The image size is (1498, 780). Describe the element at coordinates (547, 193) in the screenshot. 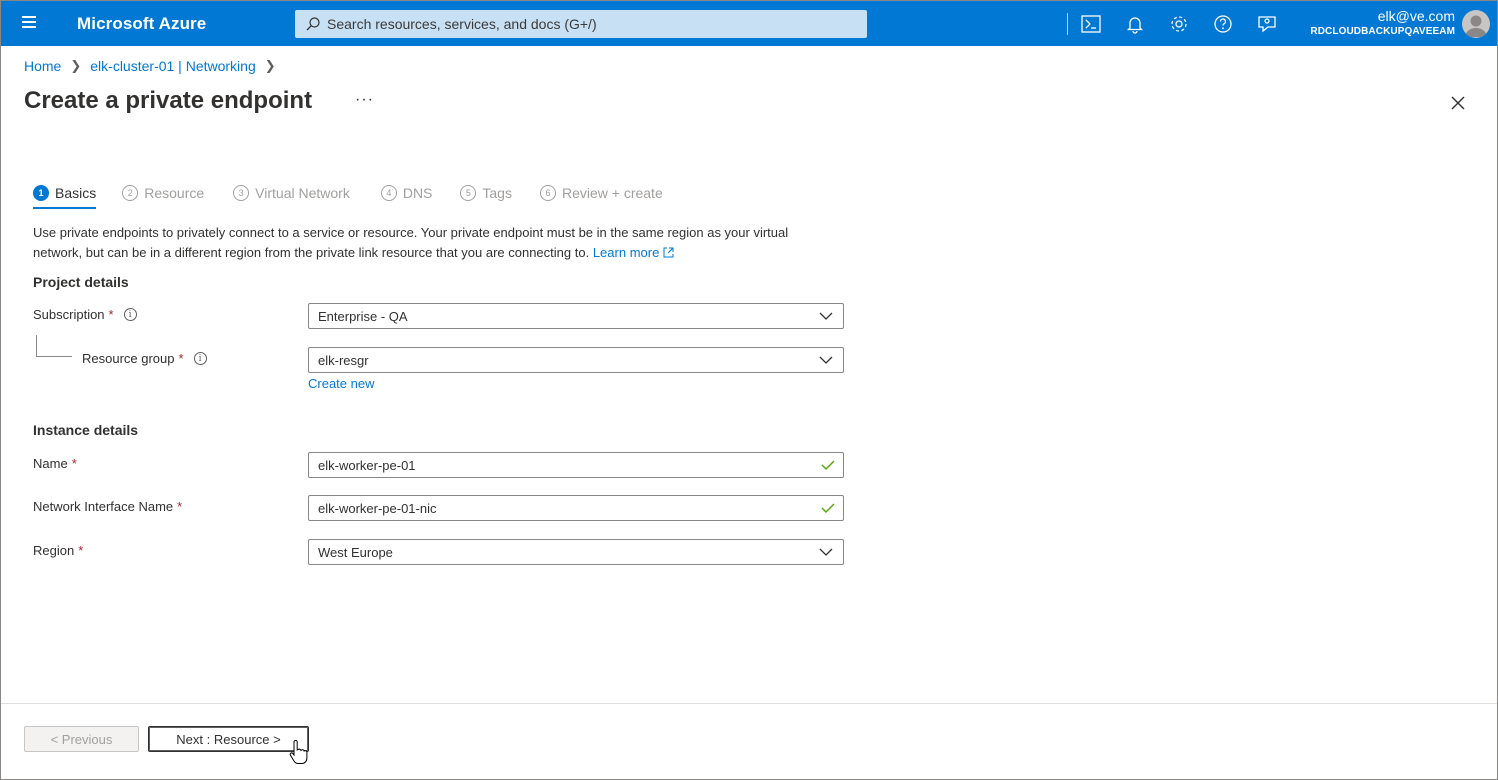

I see `step-number: 6` at that location.